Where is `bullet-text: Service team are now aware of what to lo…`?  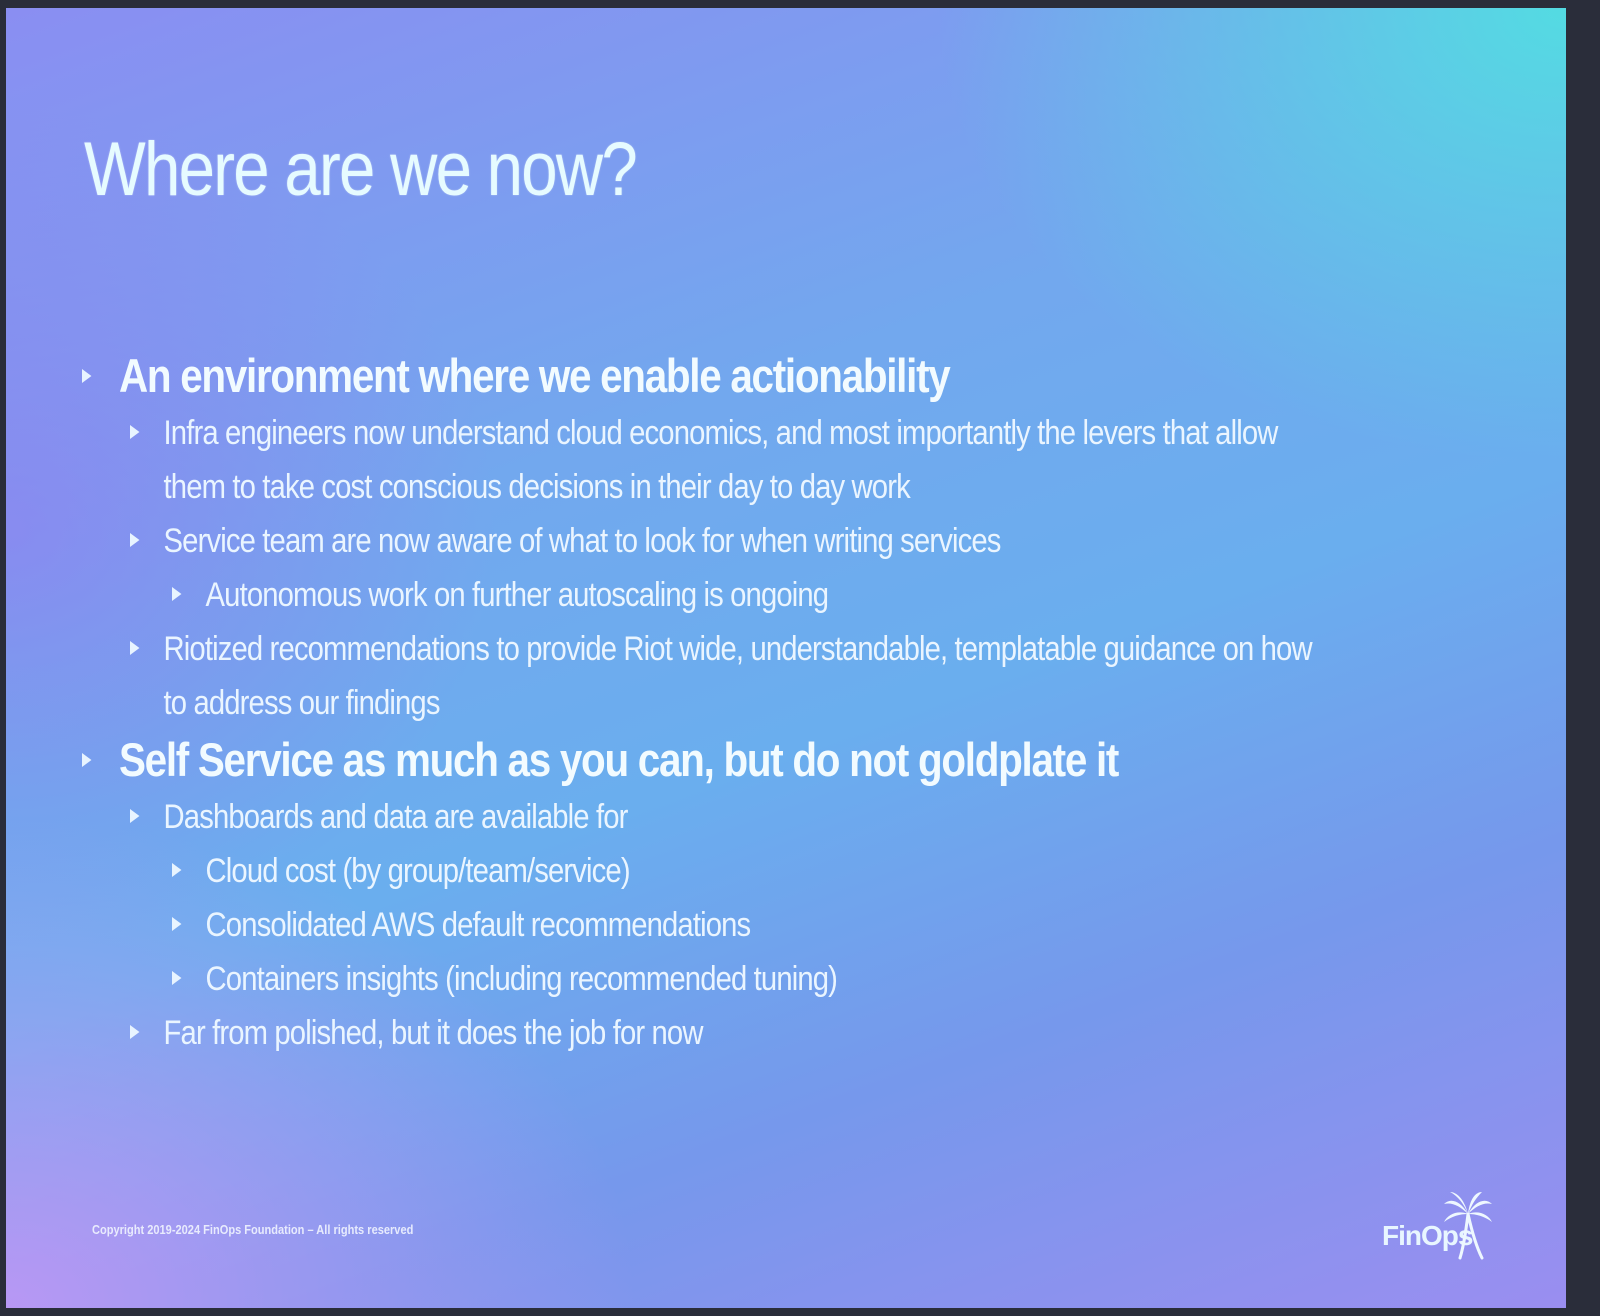
bullet-text: Service team are now aware of what to lo… is located at coordinates (582, 541).